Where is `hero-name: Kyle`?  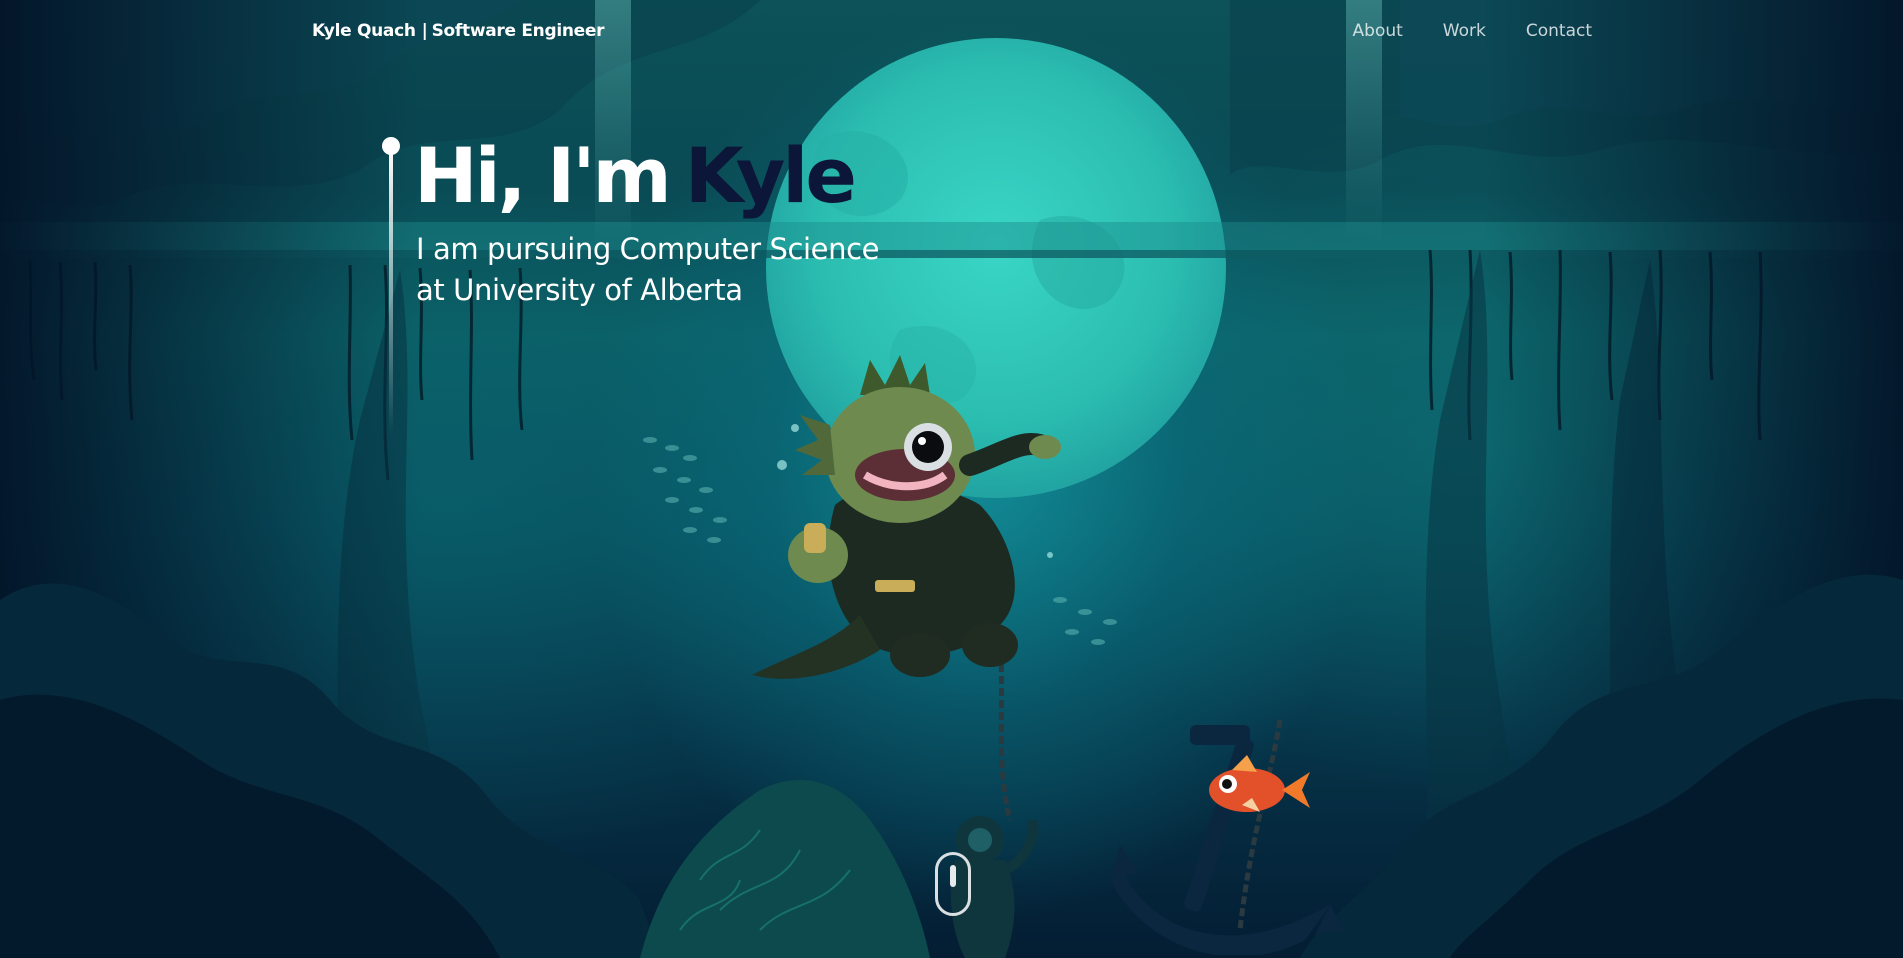 hero-name: Kyle is located at coordinates (770, 175).